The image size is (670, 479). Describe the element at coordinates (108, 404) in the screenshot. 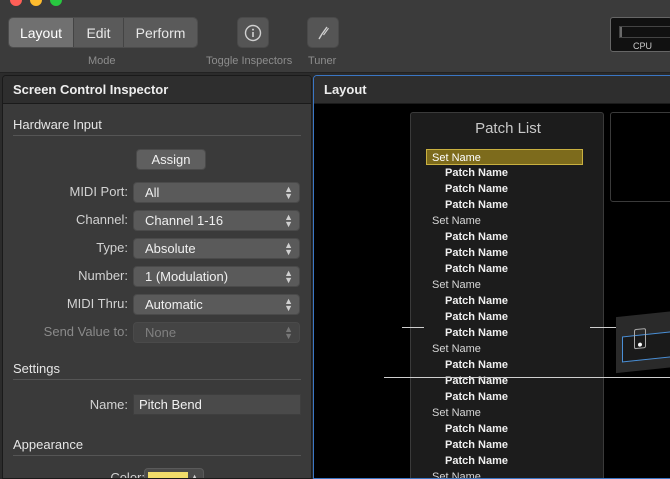

I see `name-label: Name:` at that location.